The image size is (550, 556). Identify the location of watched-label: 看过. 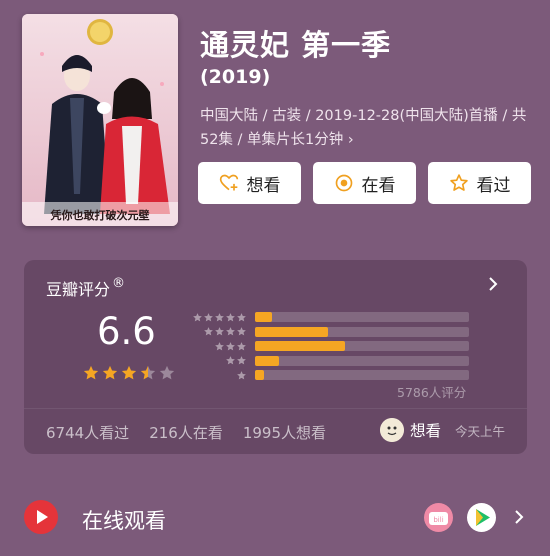
(493, 185).